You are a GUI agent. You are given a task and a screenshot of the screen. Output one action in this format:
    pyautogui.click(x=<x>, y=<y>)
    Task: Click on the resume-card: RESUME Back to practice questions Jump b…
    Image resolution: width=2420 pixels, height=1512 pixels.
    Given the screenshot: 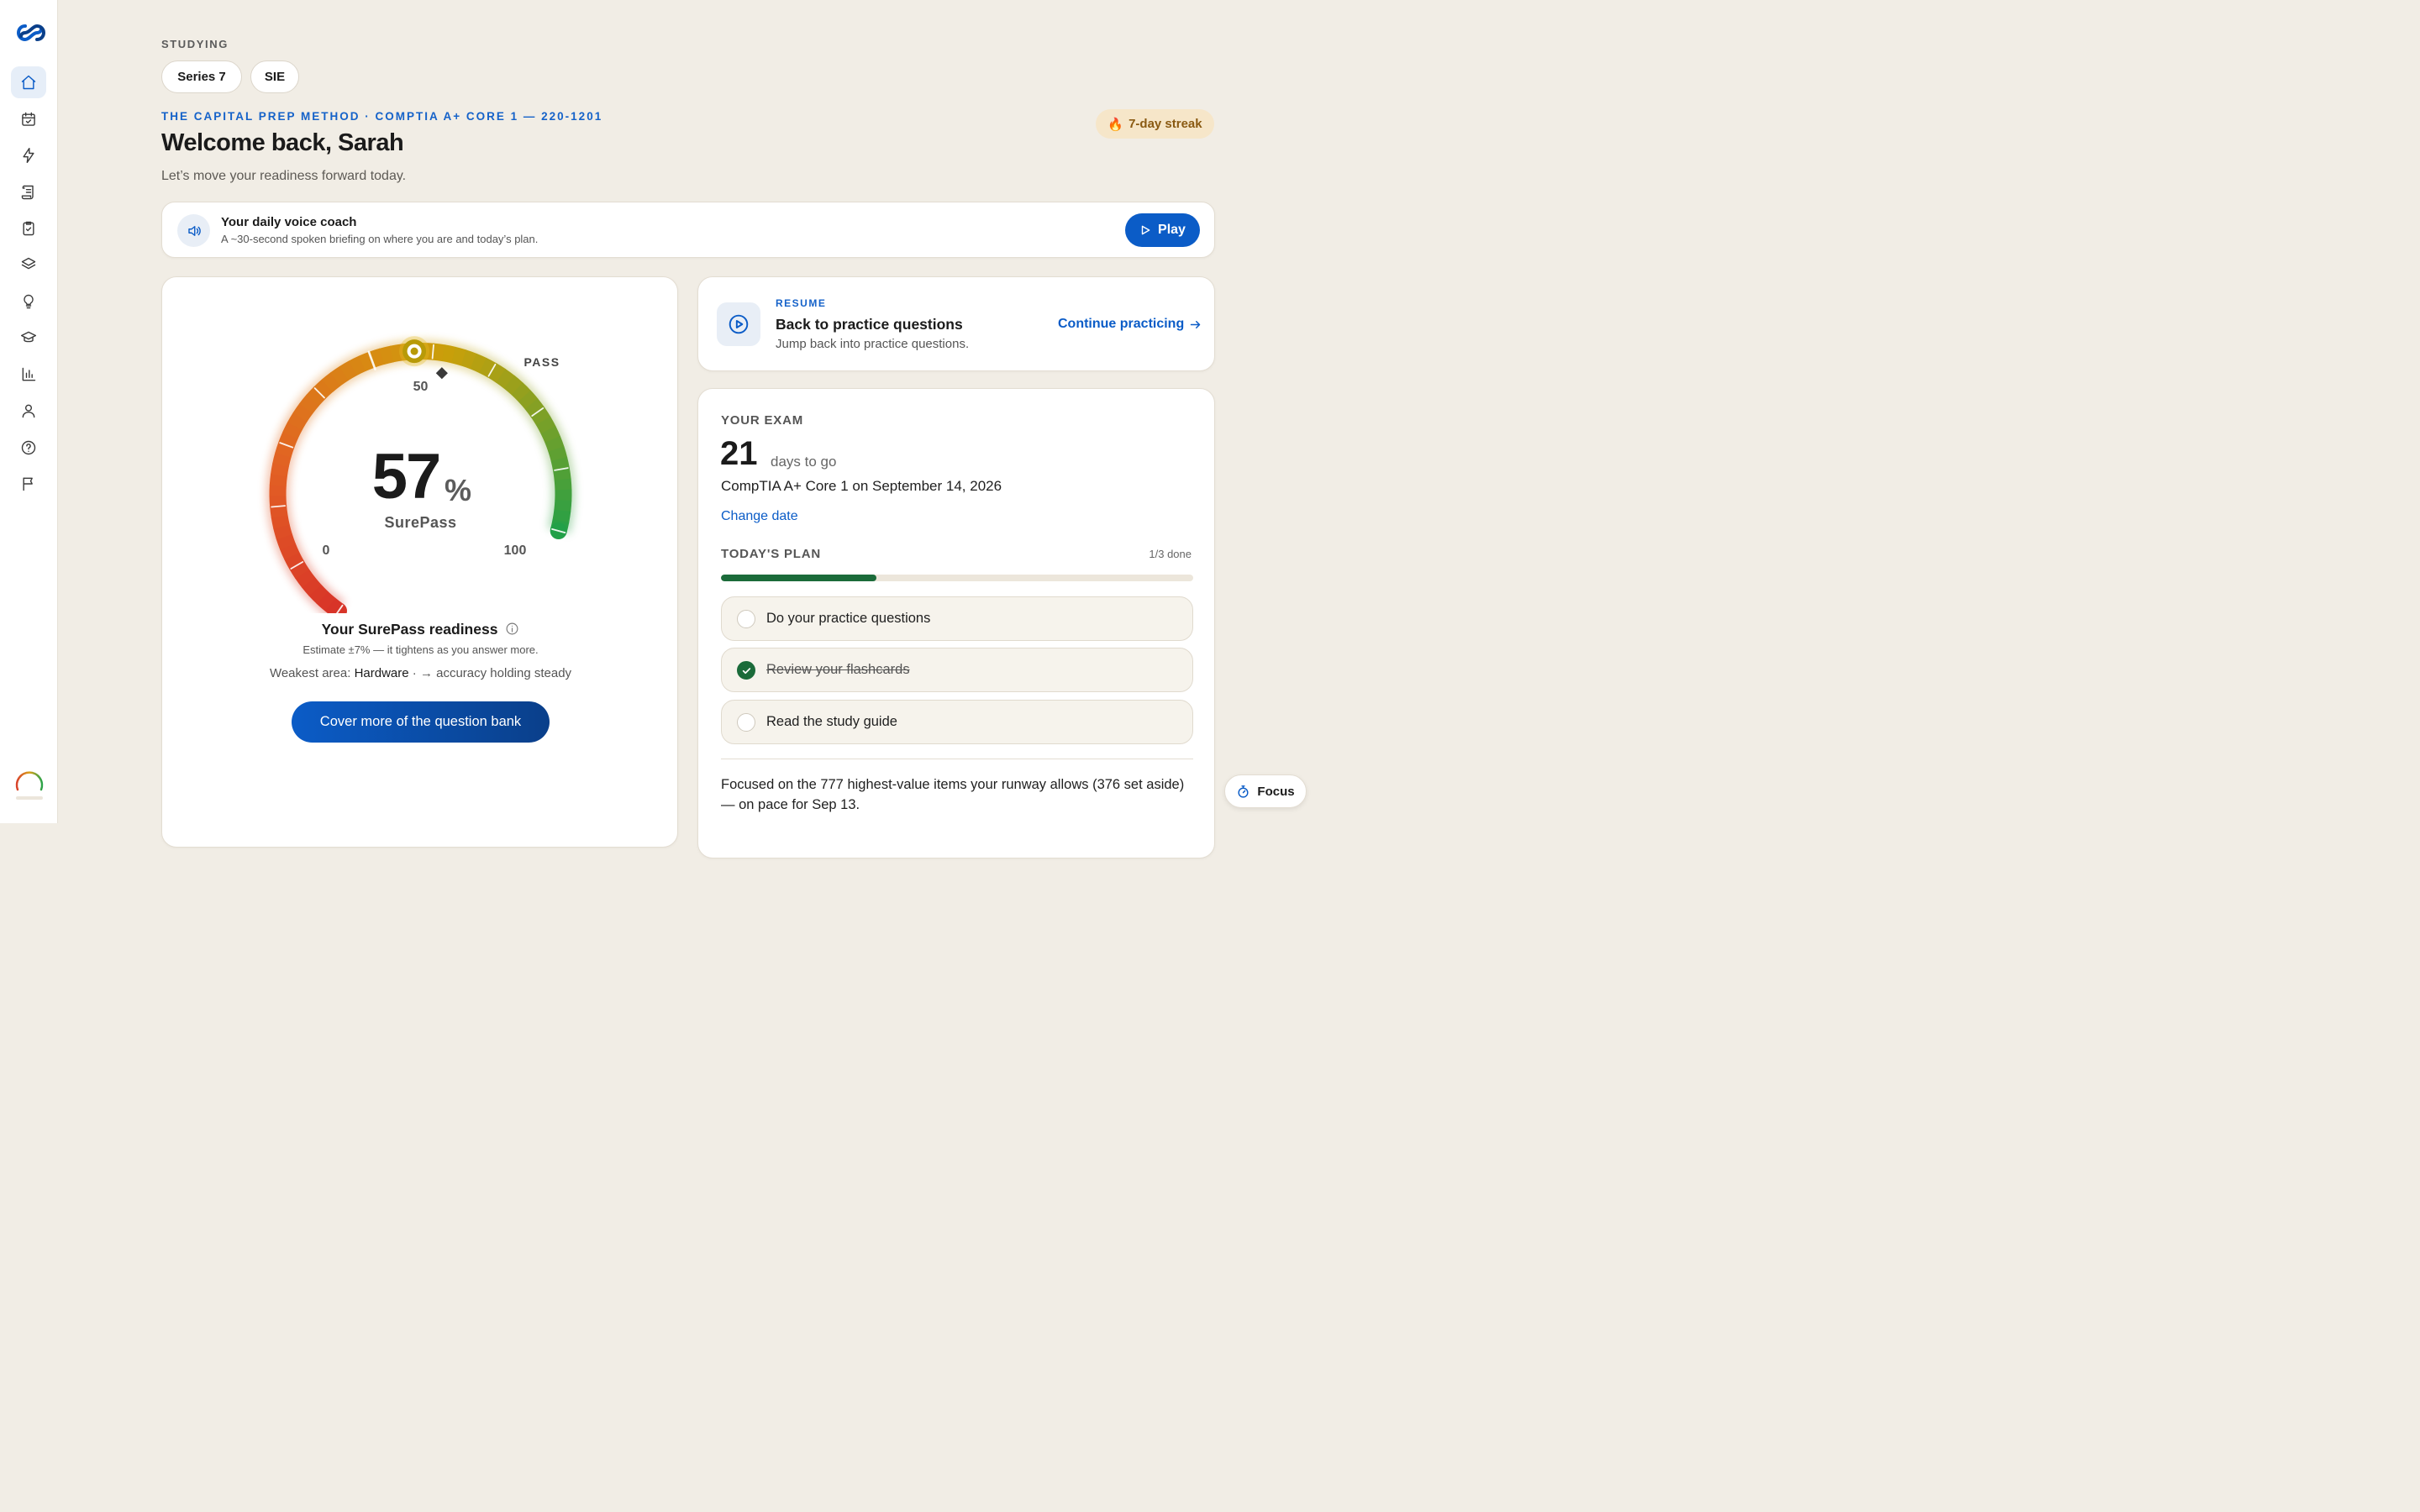 What is the action you would take?
    pyautogui.click(x=956, y=323)
    